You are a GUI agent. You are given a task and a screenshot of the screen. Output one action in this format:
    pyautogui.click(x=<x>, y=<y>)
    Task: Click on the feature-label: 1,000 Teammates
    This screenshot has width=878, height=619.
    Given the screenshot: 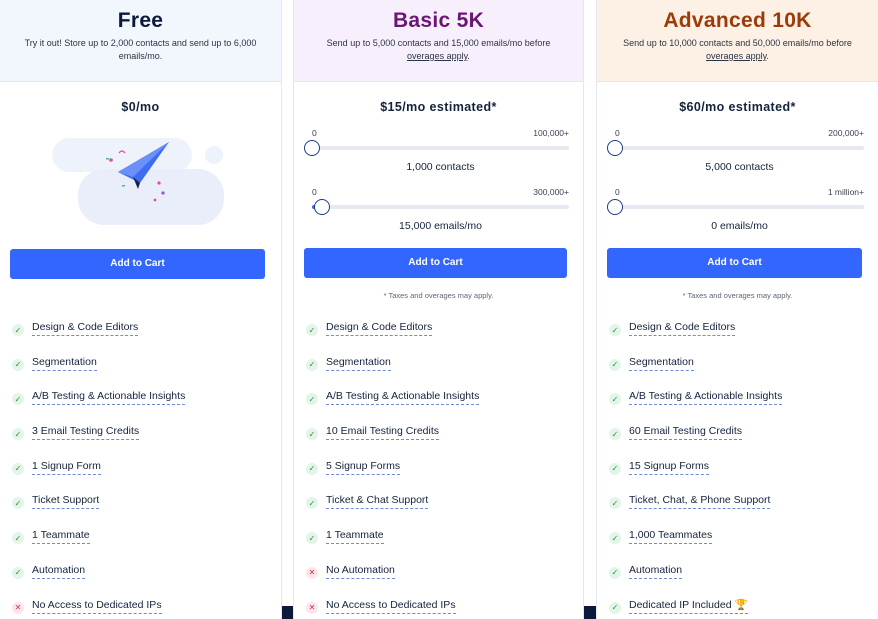 What is the action you would take?
    pyautogui.click(x=671, y=536)
    